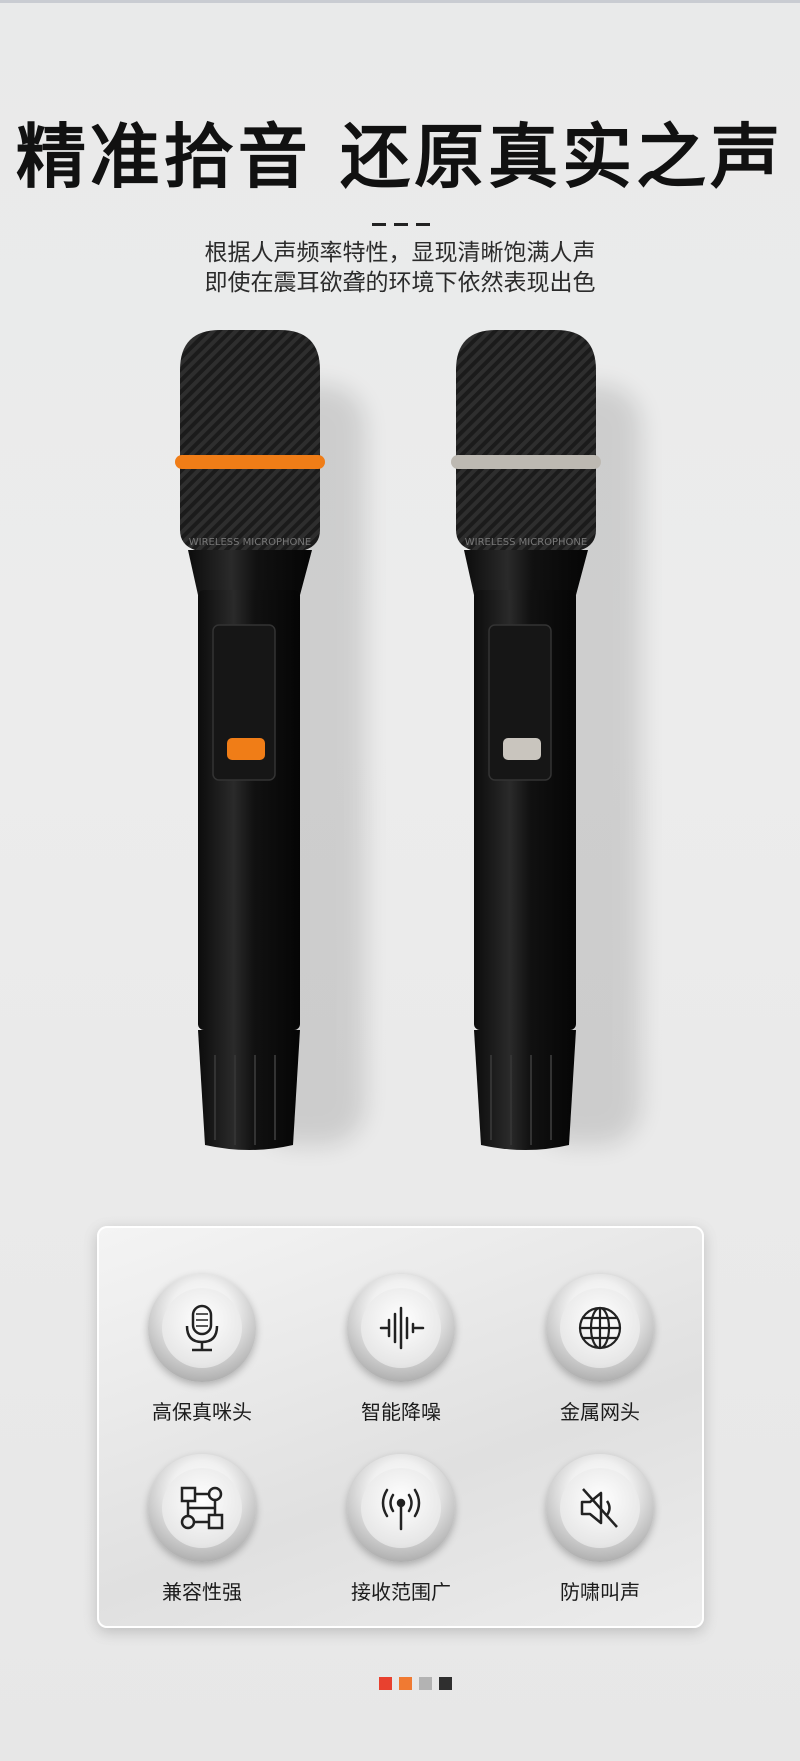 The image size is (800, 1761). Describe the element at coordinates (400, 253) in the screenshot. I see `subtitle-line-1: 根据人声频率特性，显现清晰饱满人声` at that location.